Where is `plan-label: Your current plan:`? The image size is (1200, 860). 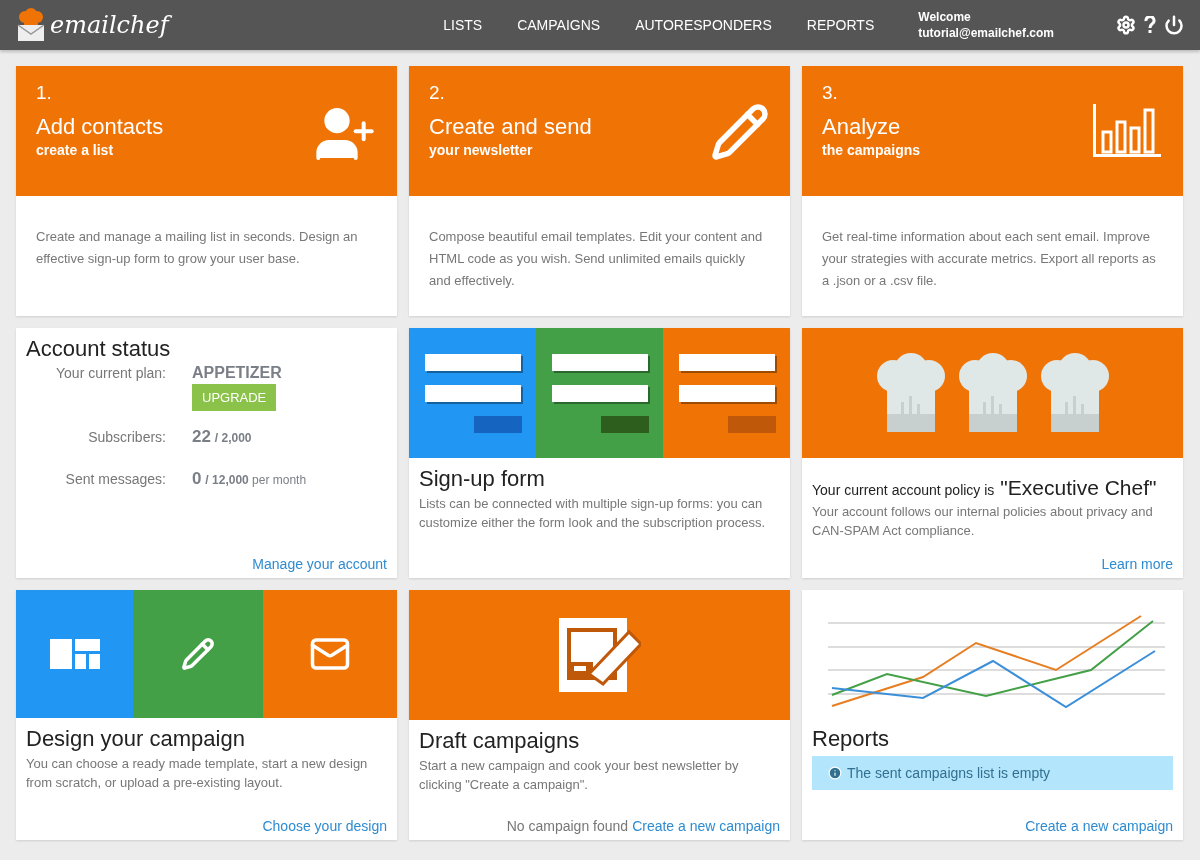 plan-label: Your current plan: is located at coordinates (110, 373).